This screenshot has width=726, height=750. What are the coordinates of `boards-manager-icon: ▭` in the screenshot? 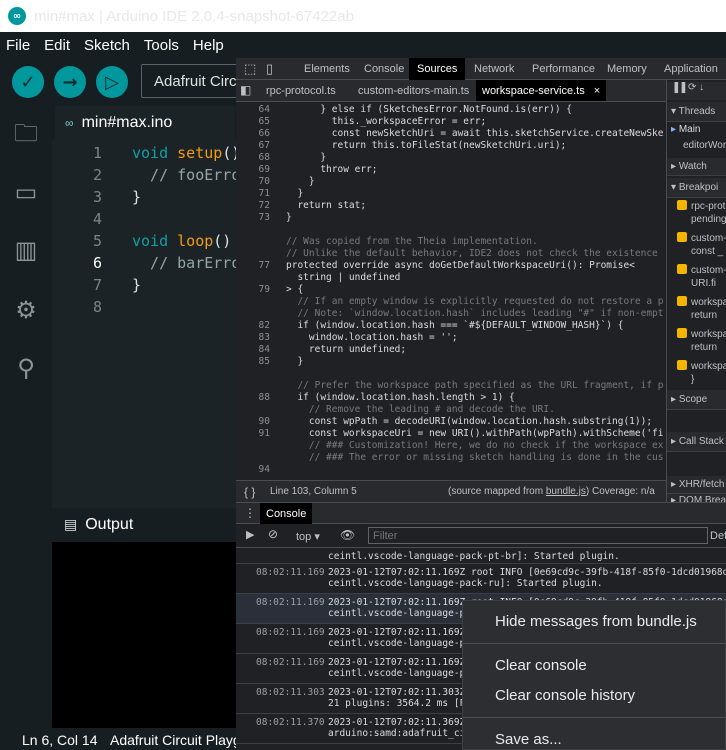 It's located at (26, 192).